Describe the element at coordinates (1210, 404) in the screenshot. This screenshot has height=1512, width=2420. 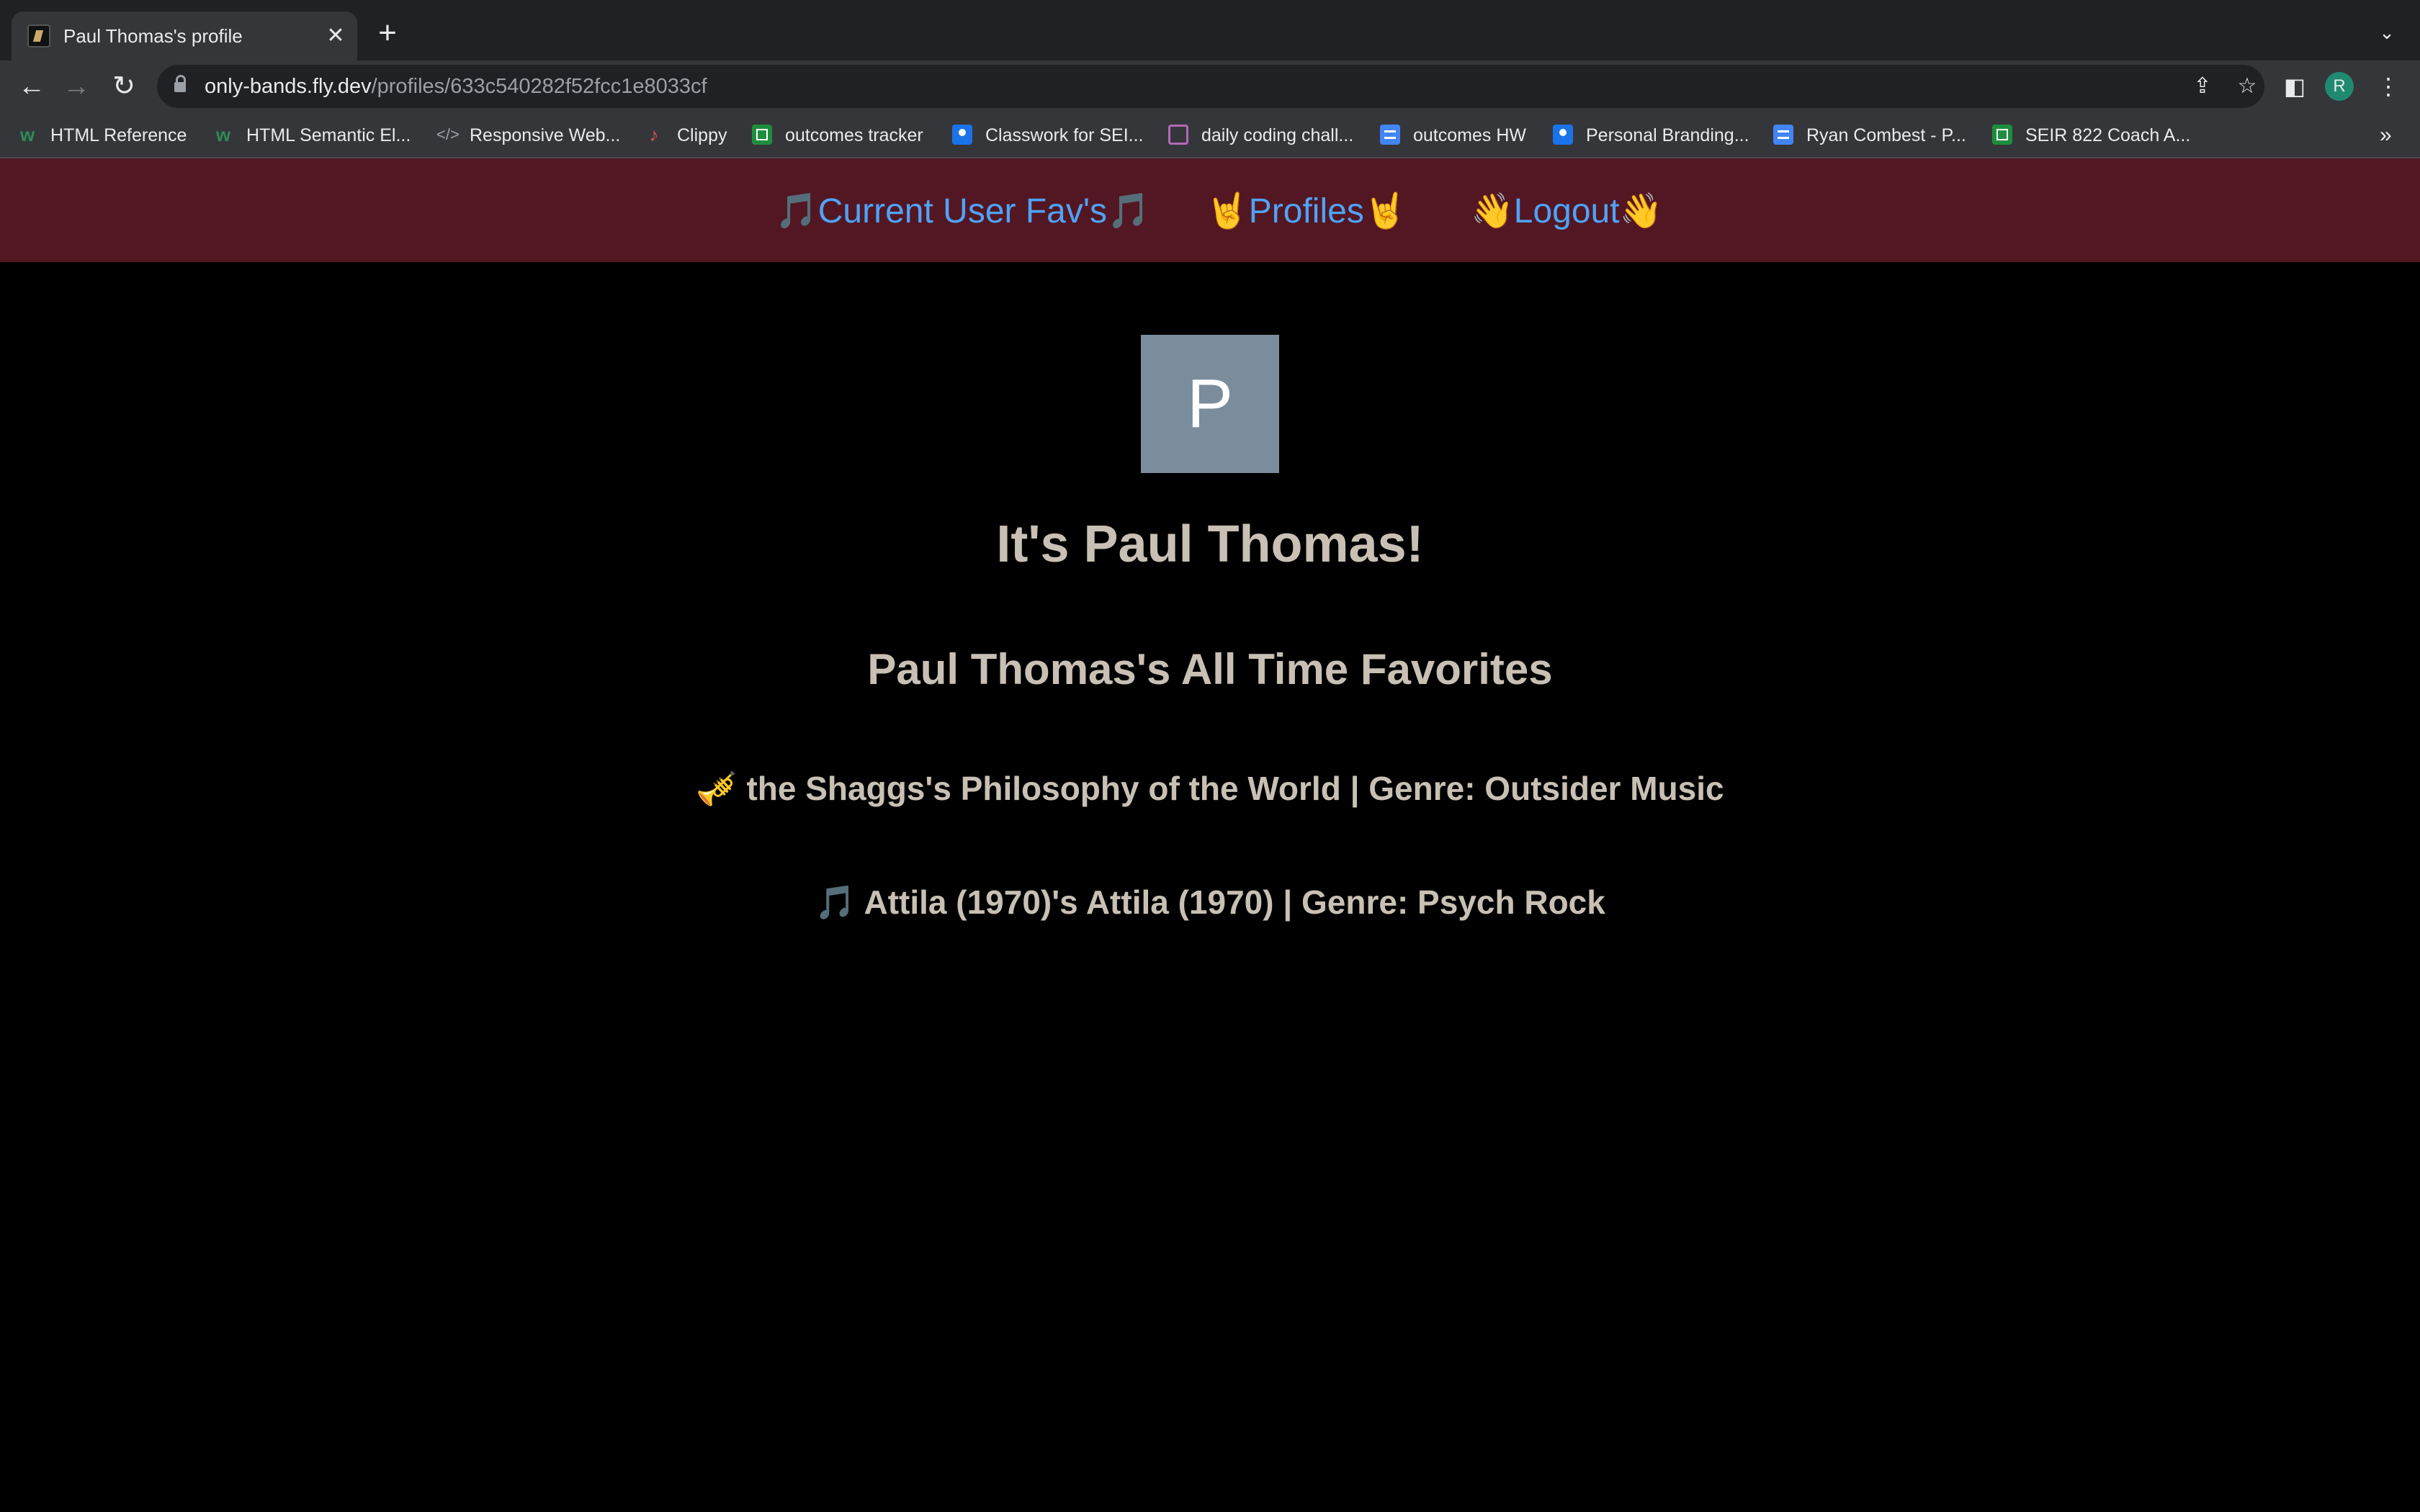
I see `profile-avatar: P` at that location.